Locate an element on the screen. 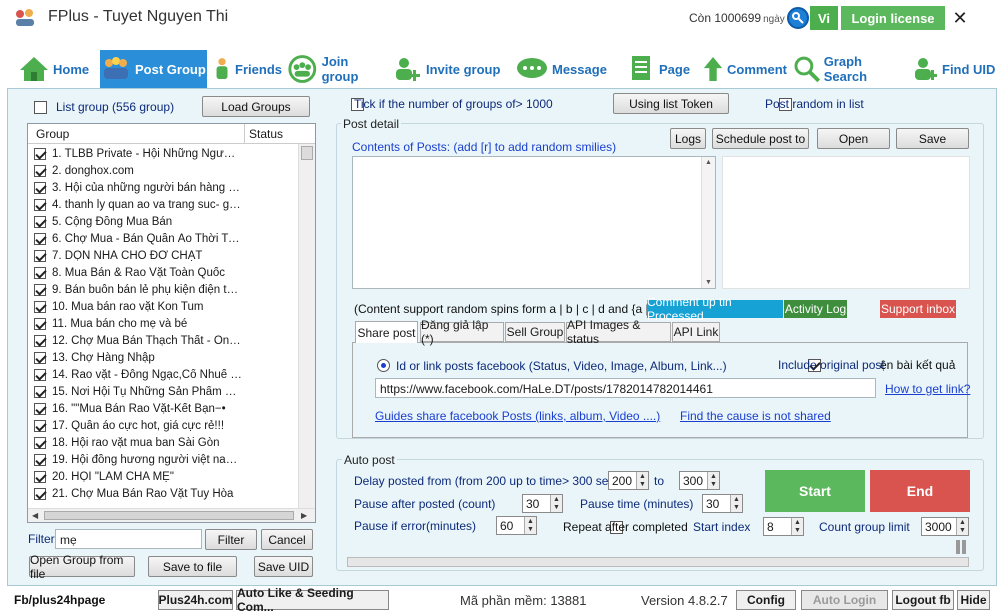  open-button: Open is located at coordinates (853, 138).